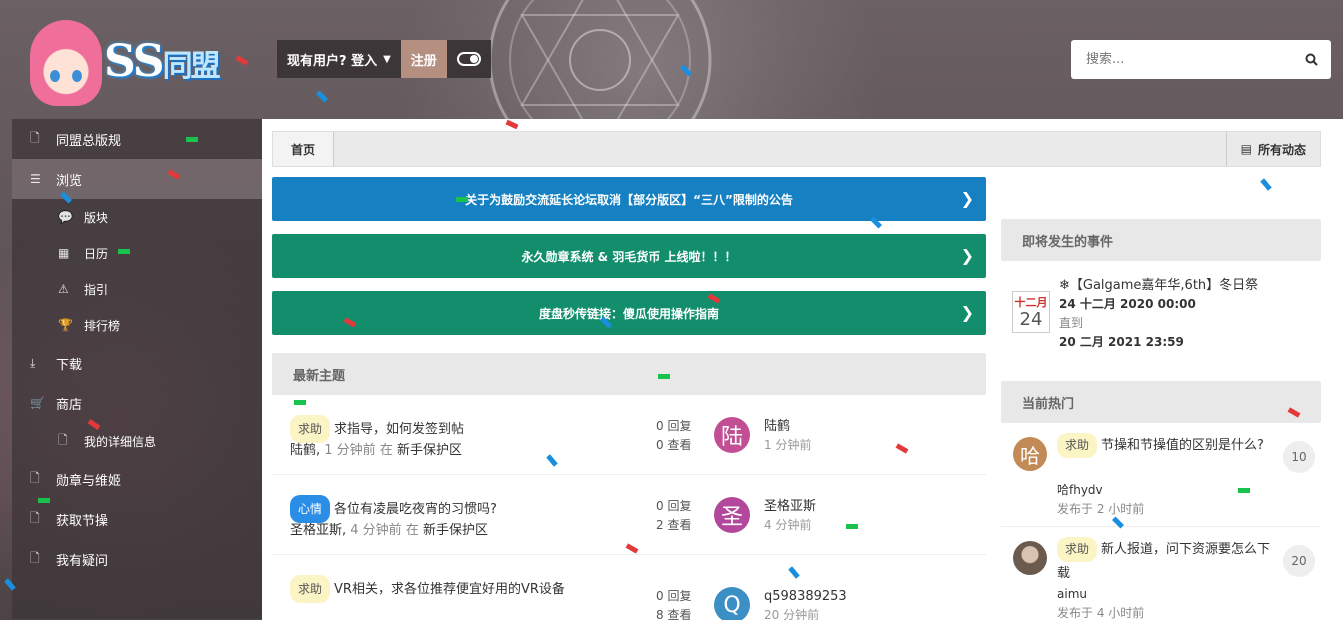  Describe the element at coordinates (137, 179) in the screenshot. I see `sidebar-item-browse: ☰ 浏览` at that location.